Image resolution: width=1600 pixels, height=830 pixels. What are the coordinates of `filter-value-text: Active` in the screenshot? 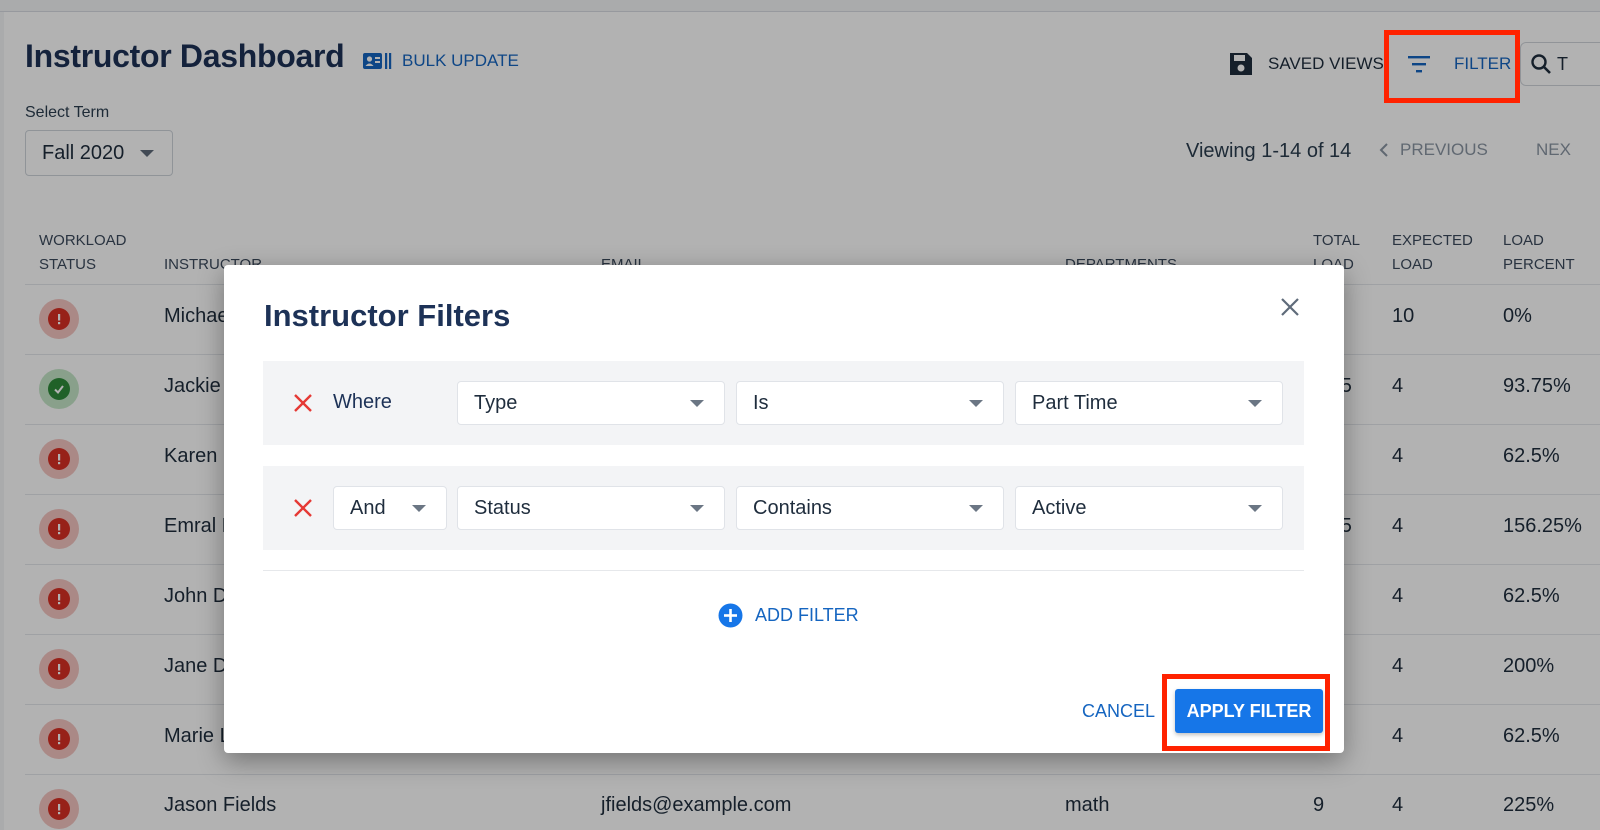 It's located at (1059, 507).